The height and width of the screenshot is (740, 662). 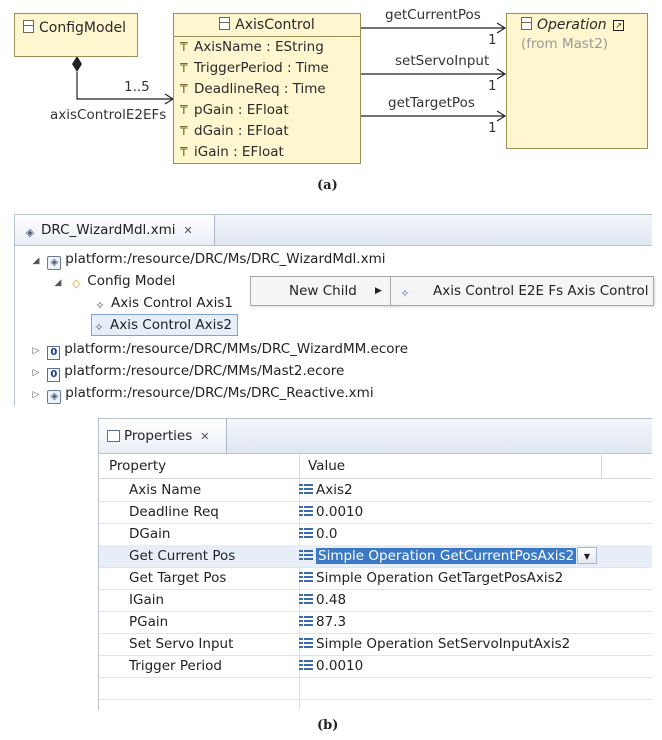 What do you see at coordinates (577, 81) in the screenshot?
I see `class-operation: Operation ↗ (from Mast2)` at bounding box center [577, 81].